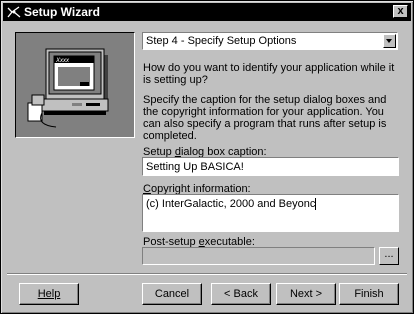 Image resolution: width=416 pixels, height=316 pixels. Describe the element at coordinates (207, 274) in the screenshot. I see `button-separator` at that location.